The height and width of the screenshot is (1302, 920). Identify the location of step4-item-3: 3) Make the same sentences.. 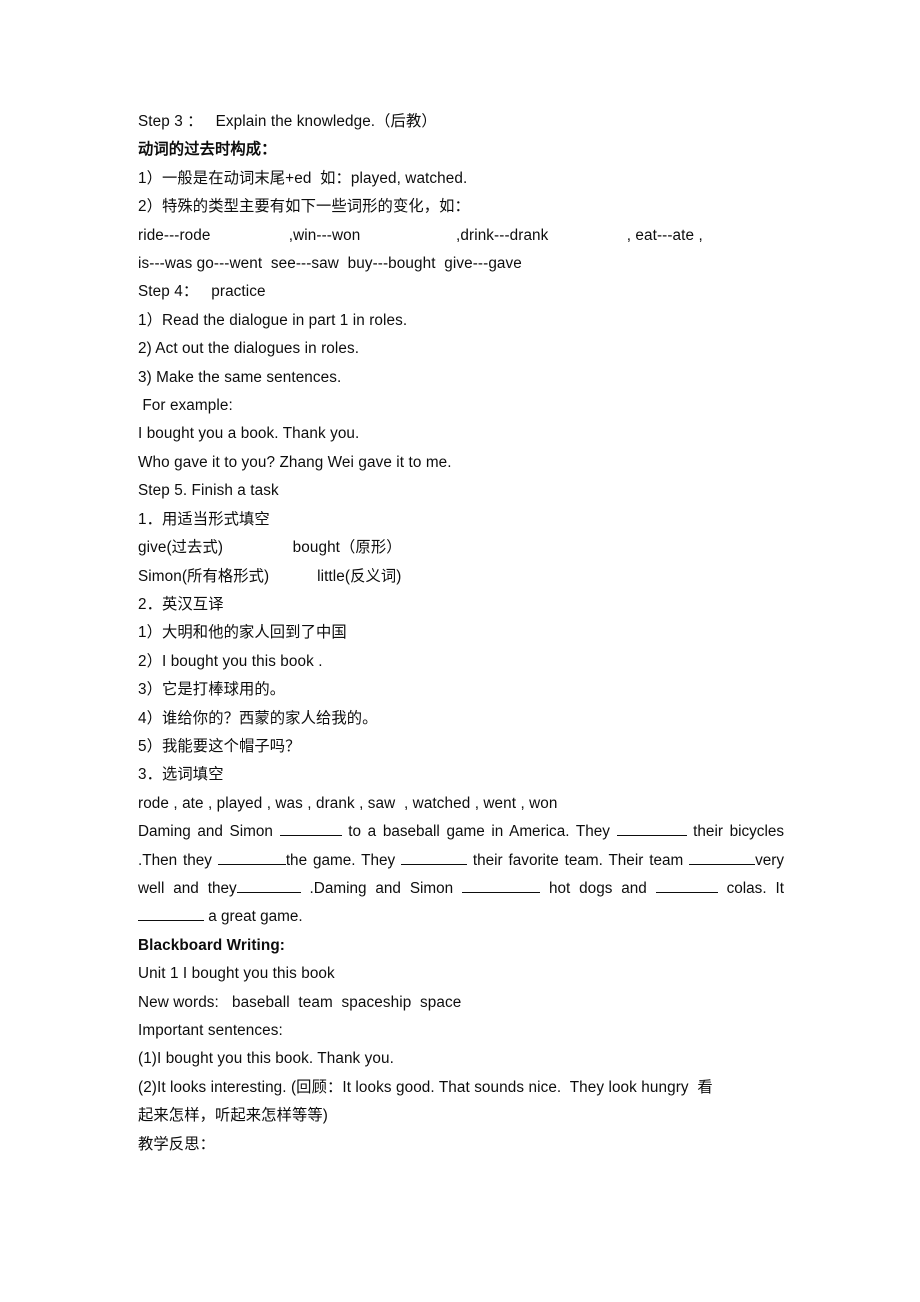
(240, 377).